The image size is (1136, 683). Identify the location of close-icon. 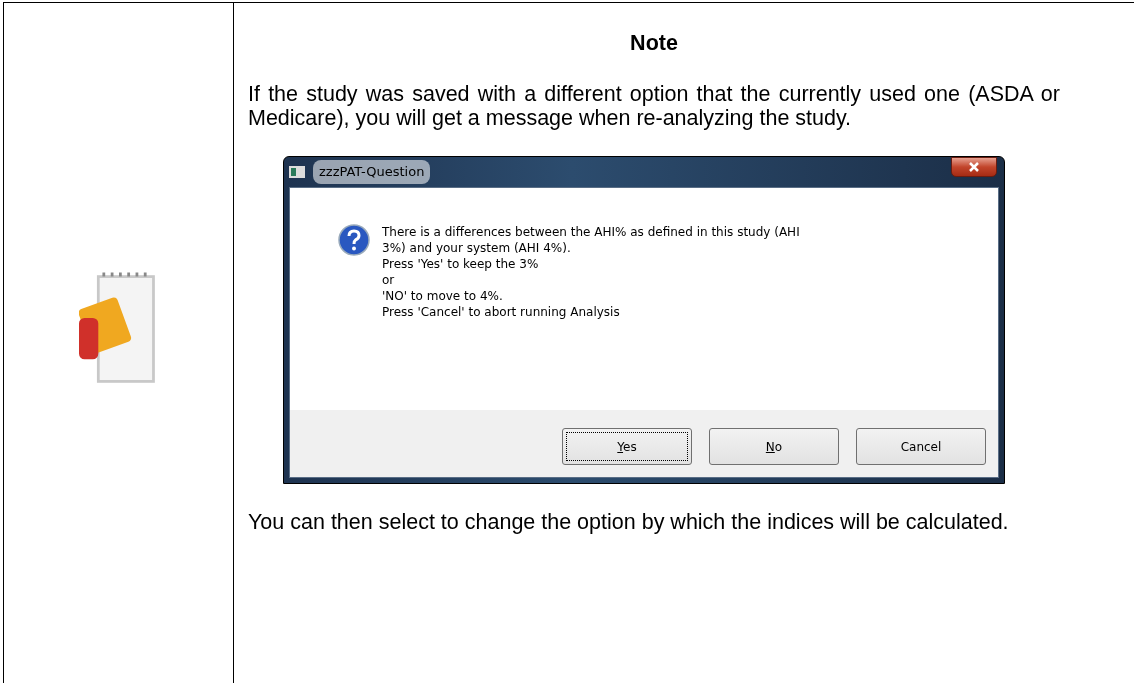
(974, 167).